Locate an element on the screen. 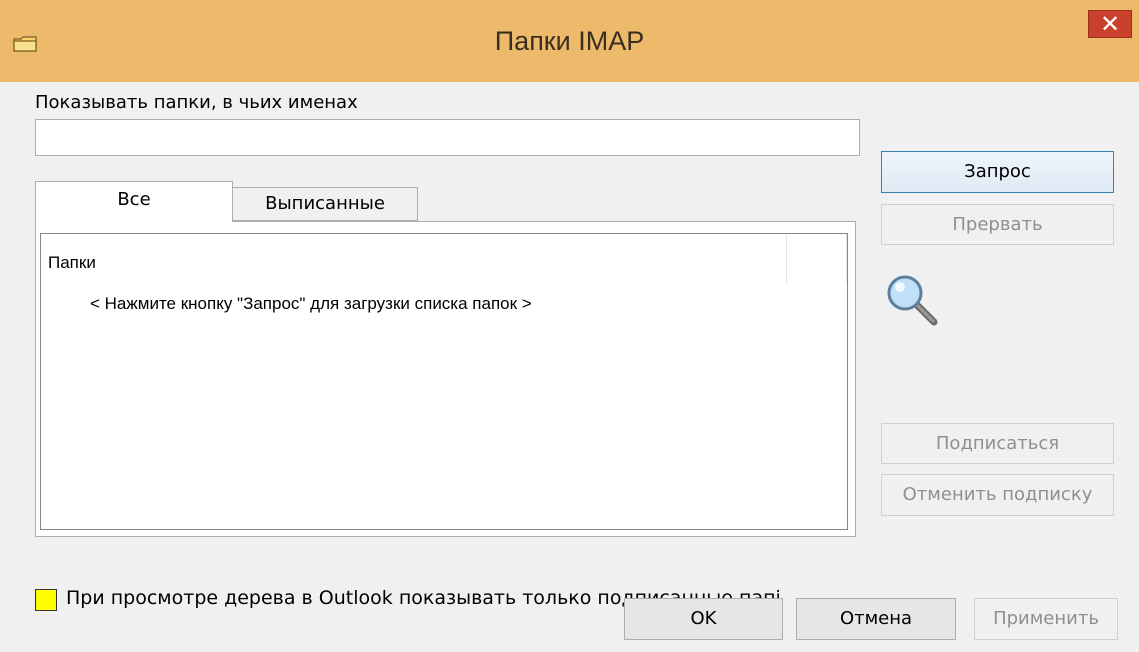 The width and height of the screenshot is (1139, 652). ok-button: OK is located at coordinates (703, 619).